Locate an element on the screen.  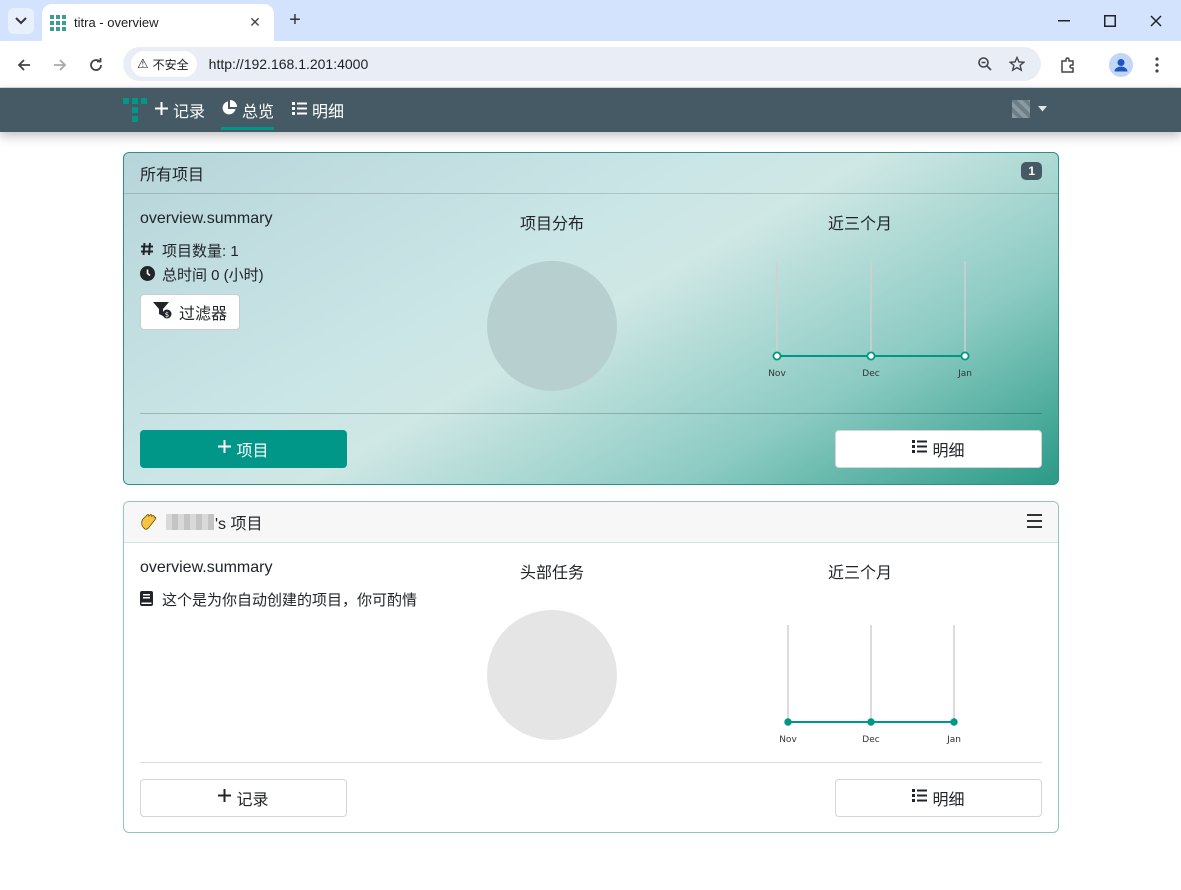
nav-overview-label: 总览 is located at coordinates (258, 112).